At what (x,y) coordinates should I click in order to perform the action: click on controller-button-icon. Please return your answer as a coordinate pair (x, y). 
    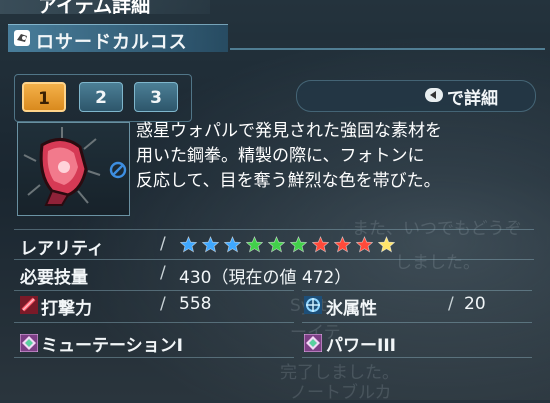
    Looking at the image, I should click on (434, 95).